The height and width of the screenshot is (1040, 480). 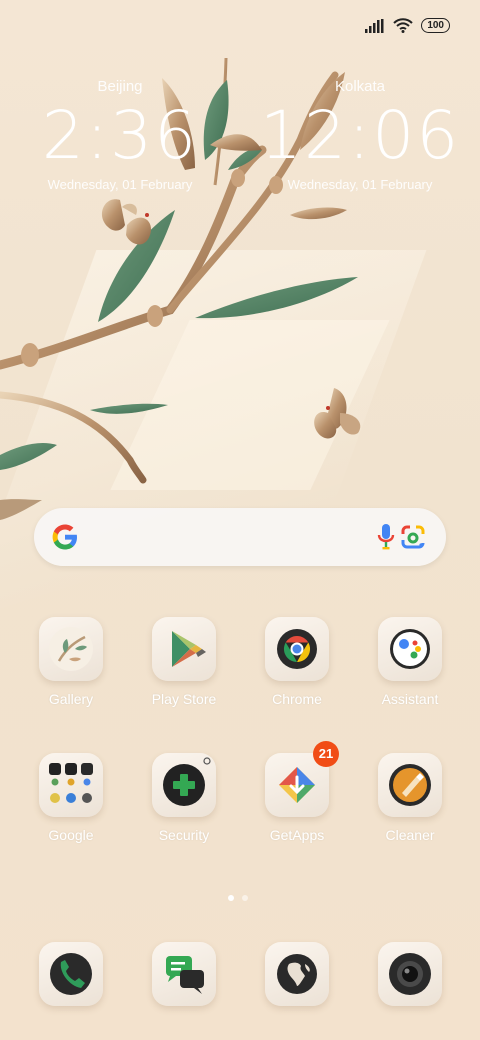 I want to click on security-icon, so click(x=184, y=785).